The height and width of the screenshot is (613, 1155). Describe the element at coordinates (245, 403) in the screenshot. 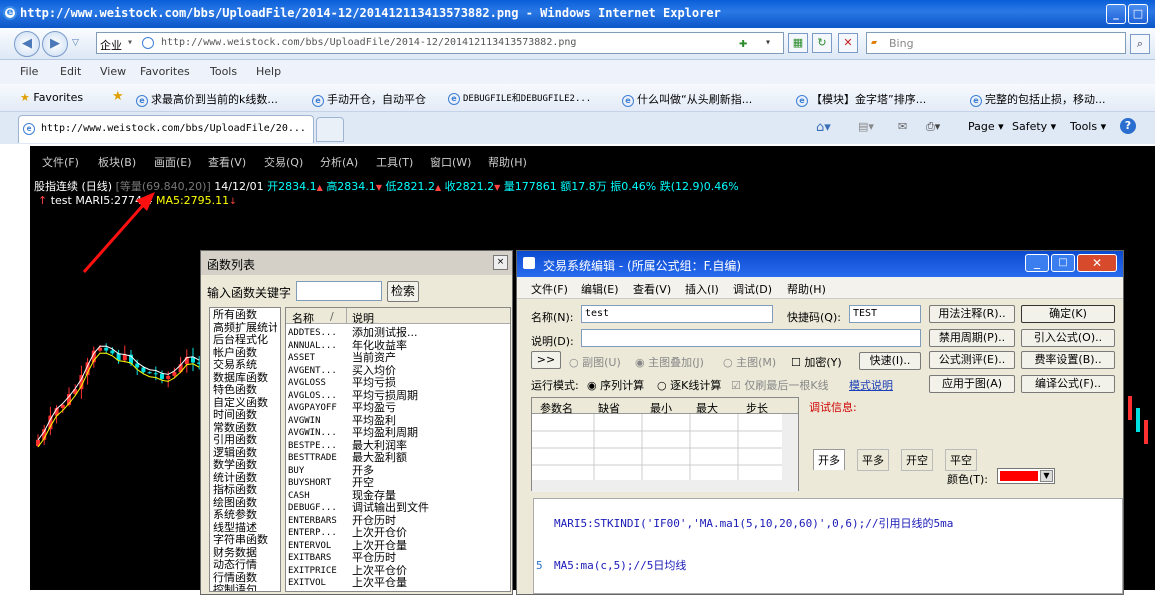

I see `category-item: 自定义函数` at that location.